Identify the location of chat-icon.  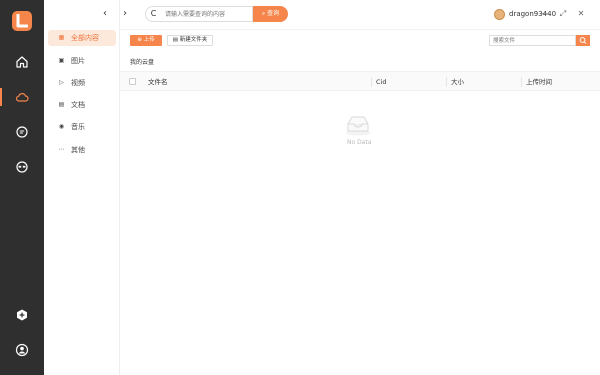
(22, 132).